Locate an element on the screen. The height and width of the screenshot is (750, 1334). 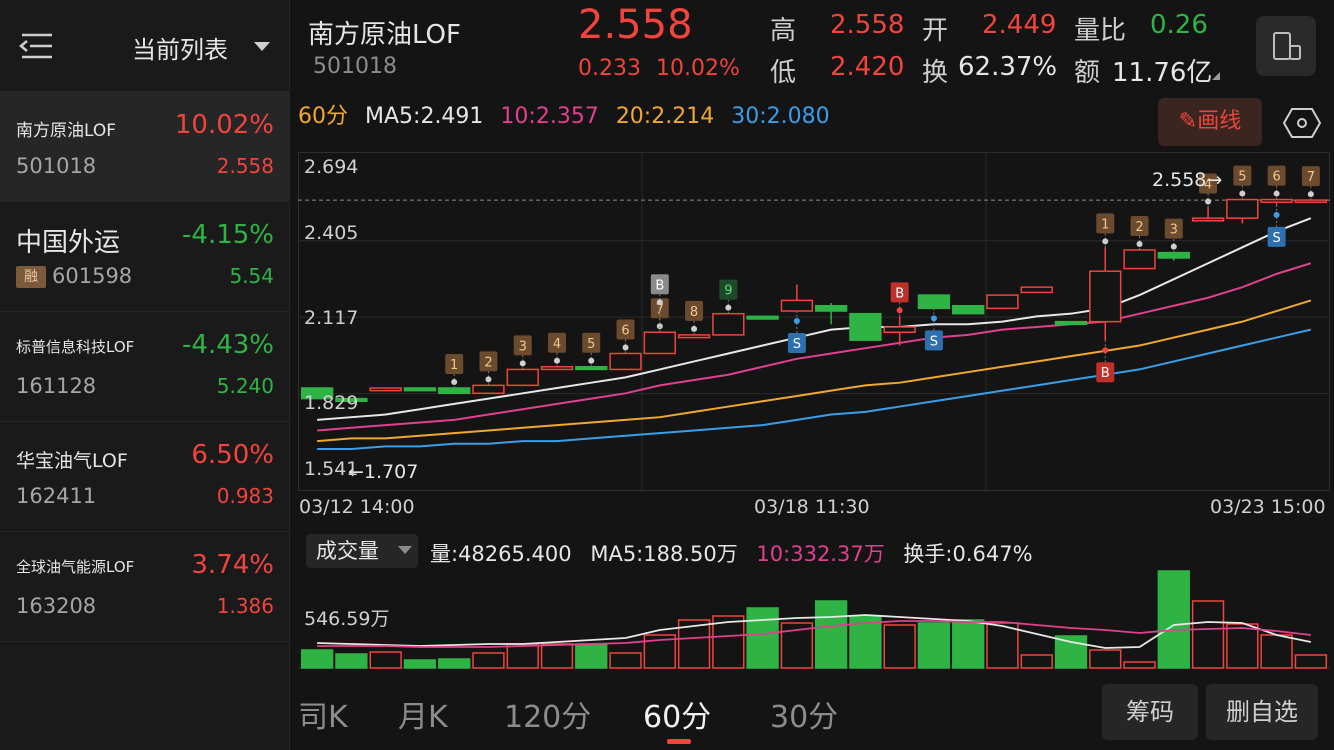
margin-badge: 融 is located at coordinates (31, 277).